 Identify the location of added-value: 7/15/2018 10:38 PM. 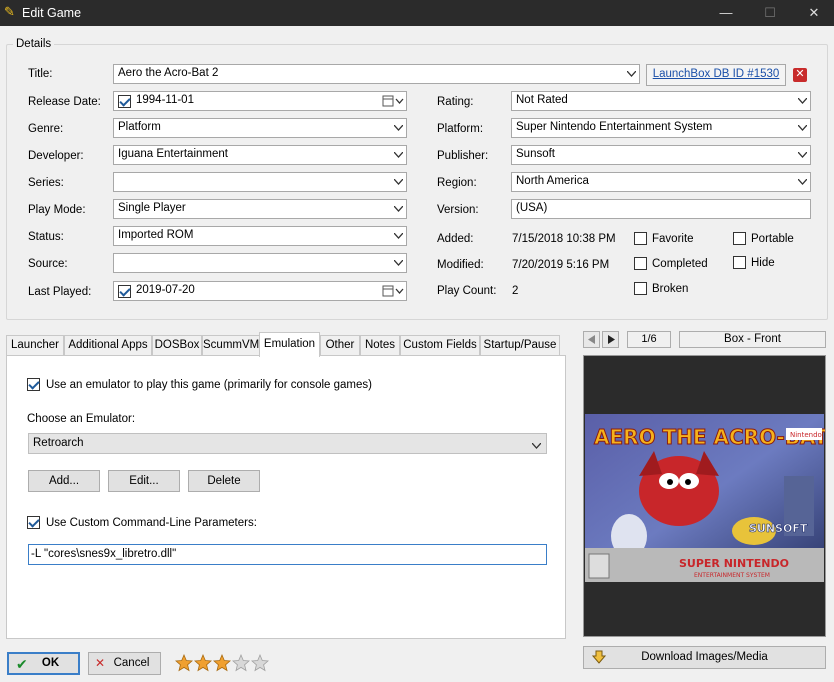
(564, 239).